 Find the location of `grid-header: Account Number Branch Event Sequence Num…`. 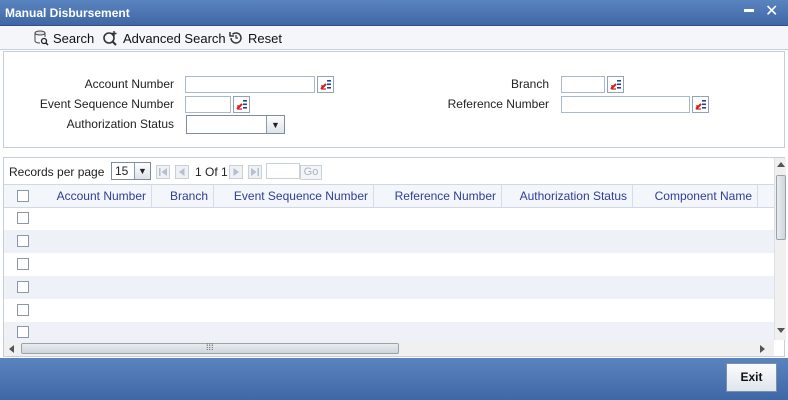

grid-header: Account Number Branch Event Sequence Num… is located at coordinates (389, 196).